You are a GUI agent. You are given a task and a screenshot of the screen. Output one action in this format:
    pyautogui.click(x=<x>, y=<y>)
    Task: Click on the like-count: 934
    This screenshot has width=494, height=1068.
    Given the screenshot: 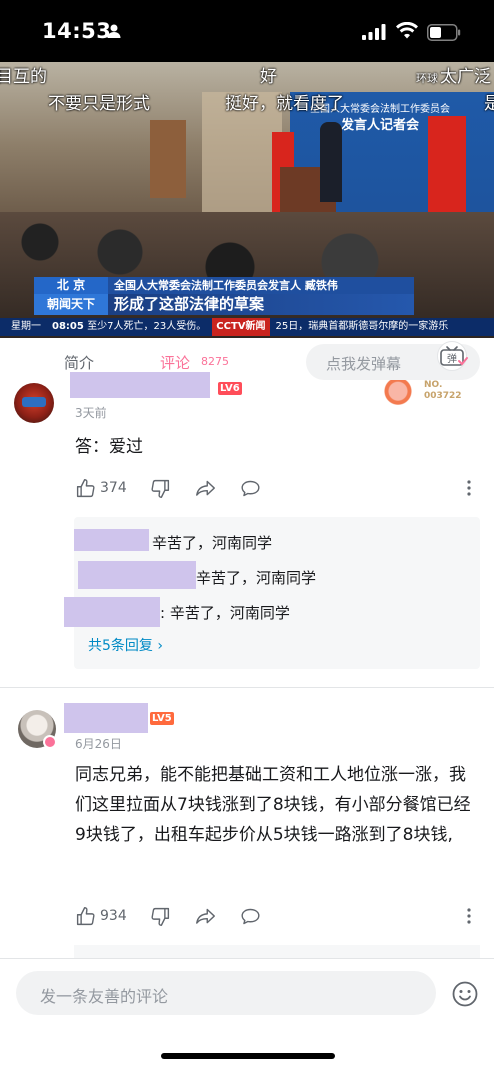 What is the action you would take?
    pyautogui.click(x=113, y=916)
    